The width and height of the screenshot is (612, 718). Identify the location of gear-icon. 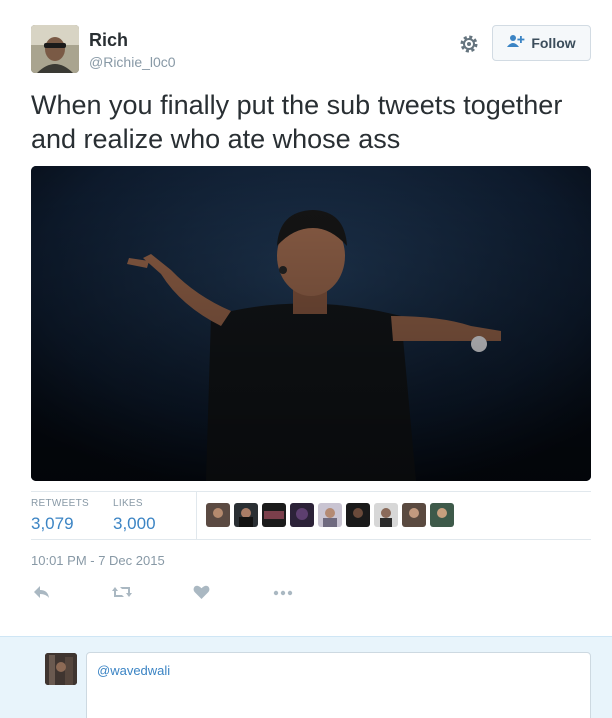
(469, 44).